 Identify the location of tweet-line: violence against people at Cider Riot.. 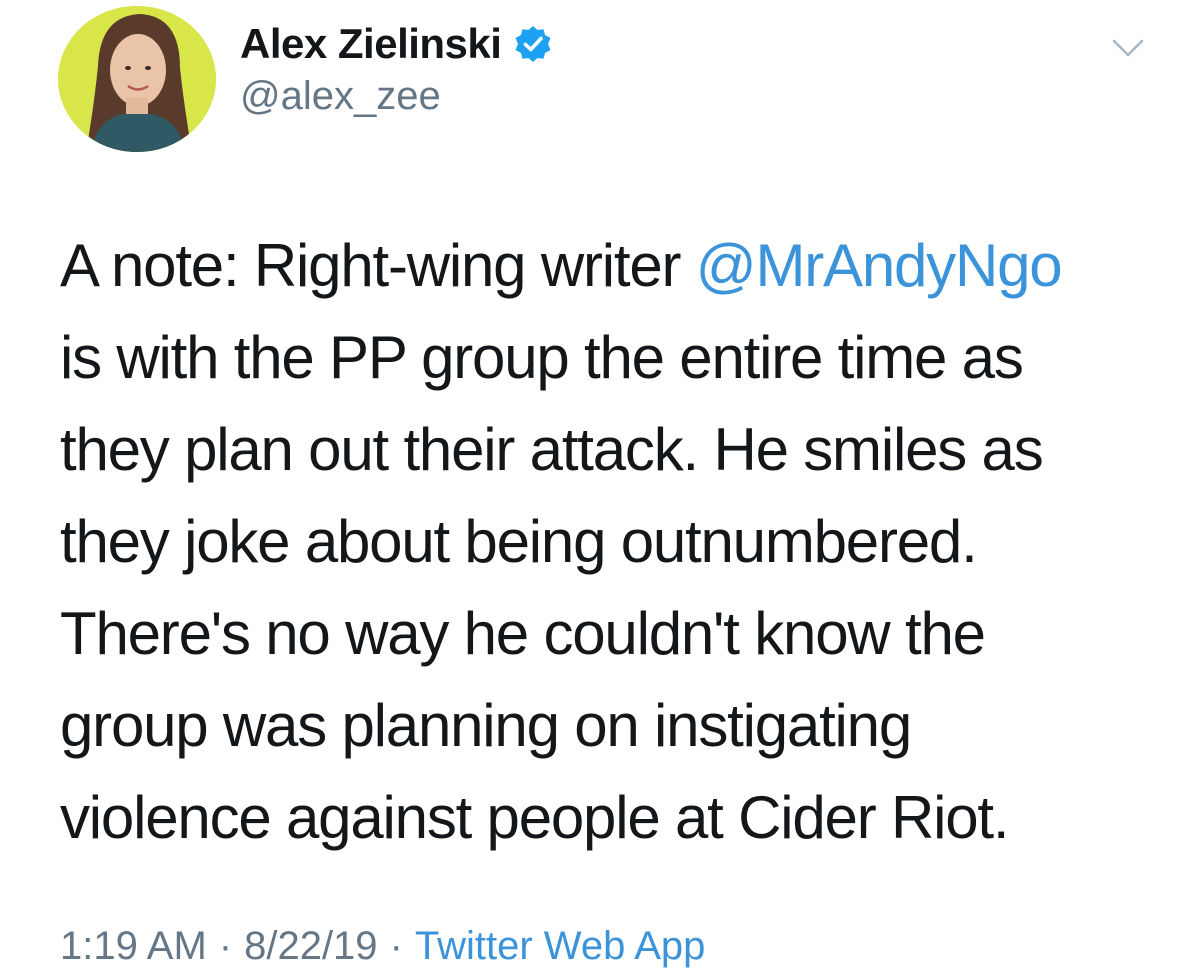
(535, 817).